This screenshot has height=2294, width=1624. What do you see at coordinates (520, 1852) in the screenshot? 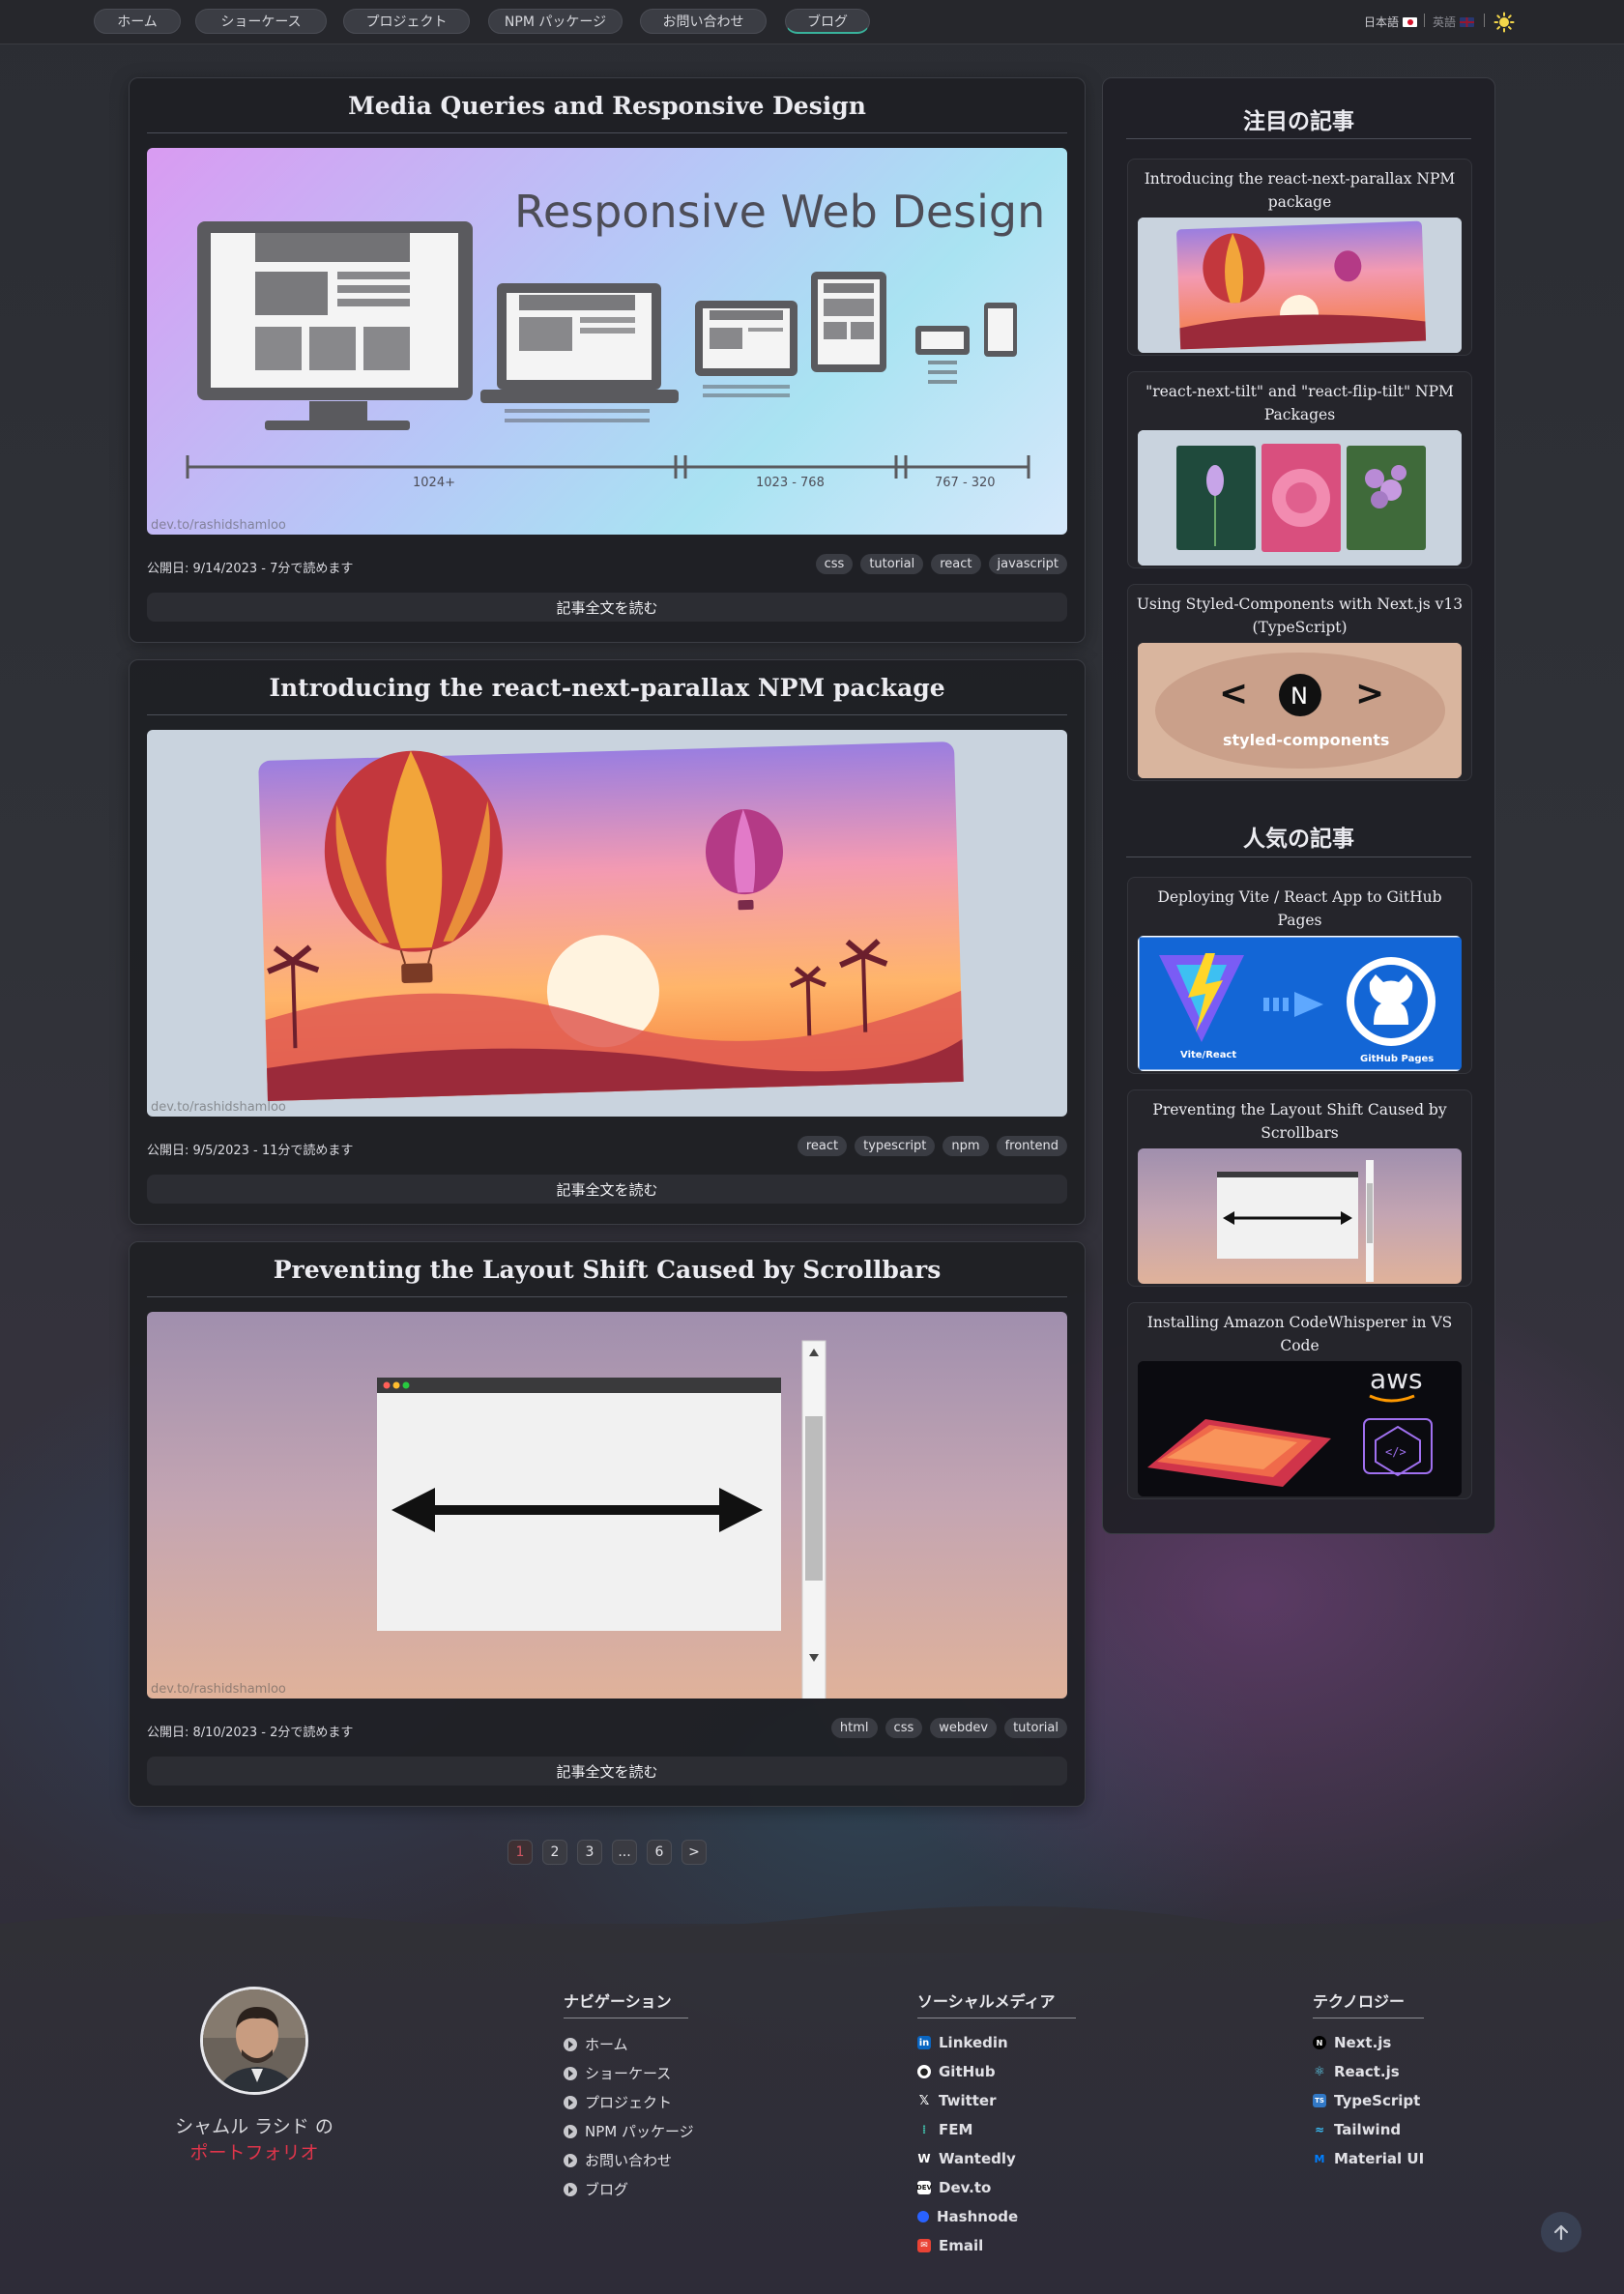
I see `page-1-button: 1` at bounding box center [520, 1852].